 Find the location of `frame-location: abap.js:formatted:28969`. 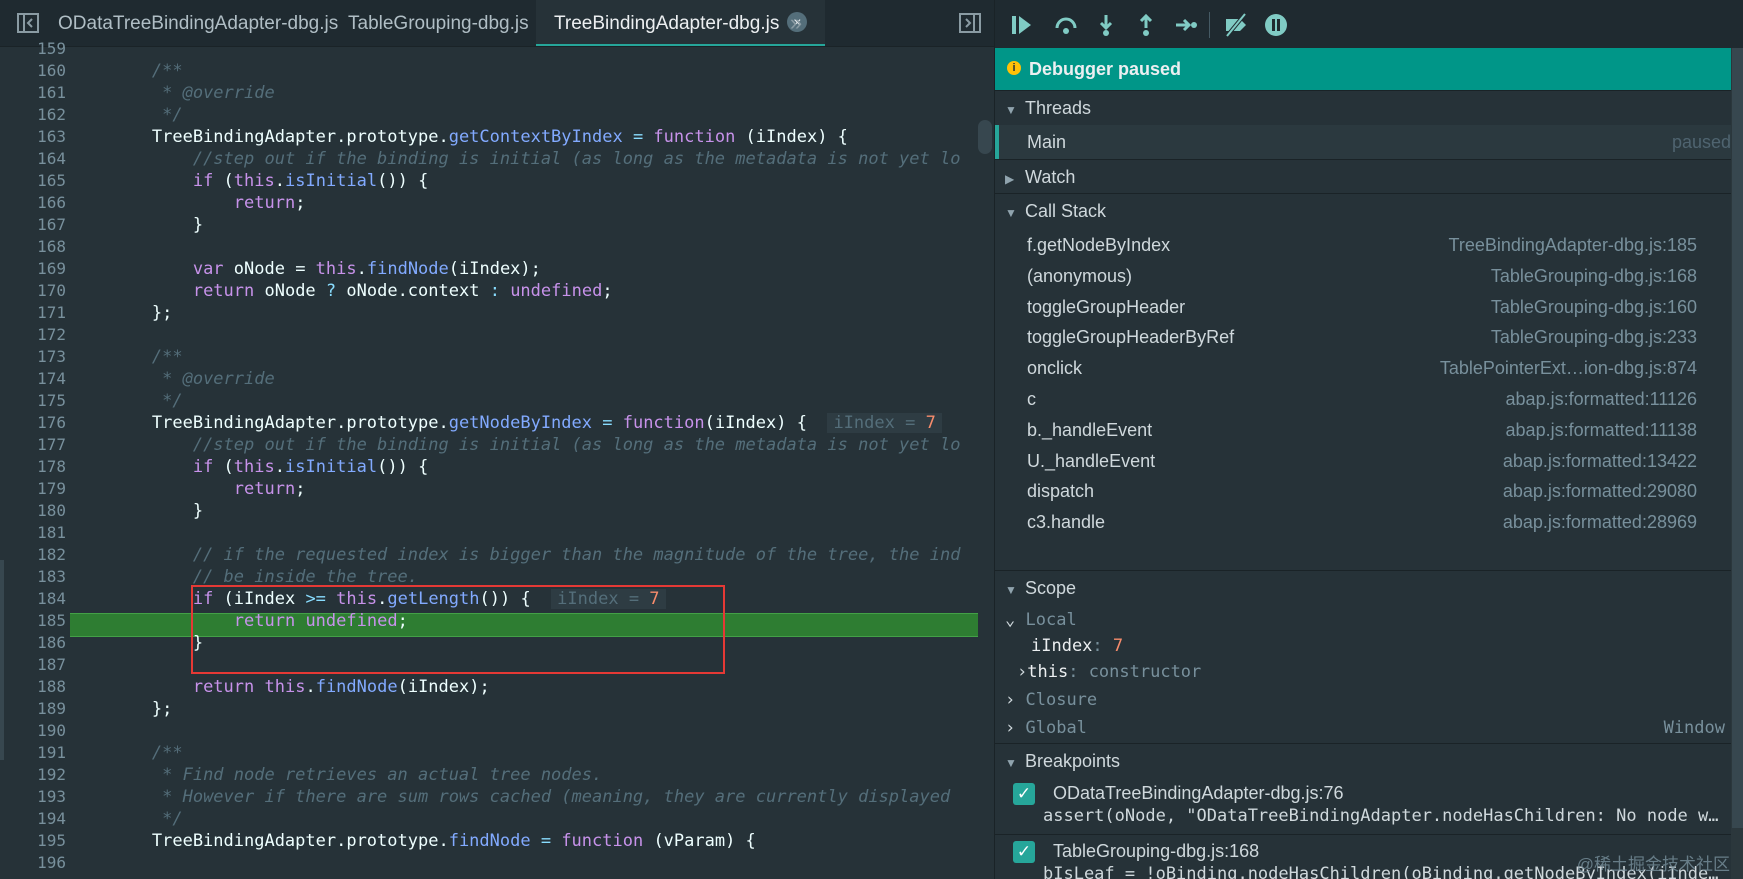

frame-location: abap.js:formatted:28969 is located at coordinates (1599, 522).